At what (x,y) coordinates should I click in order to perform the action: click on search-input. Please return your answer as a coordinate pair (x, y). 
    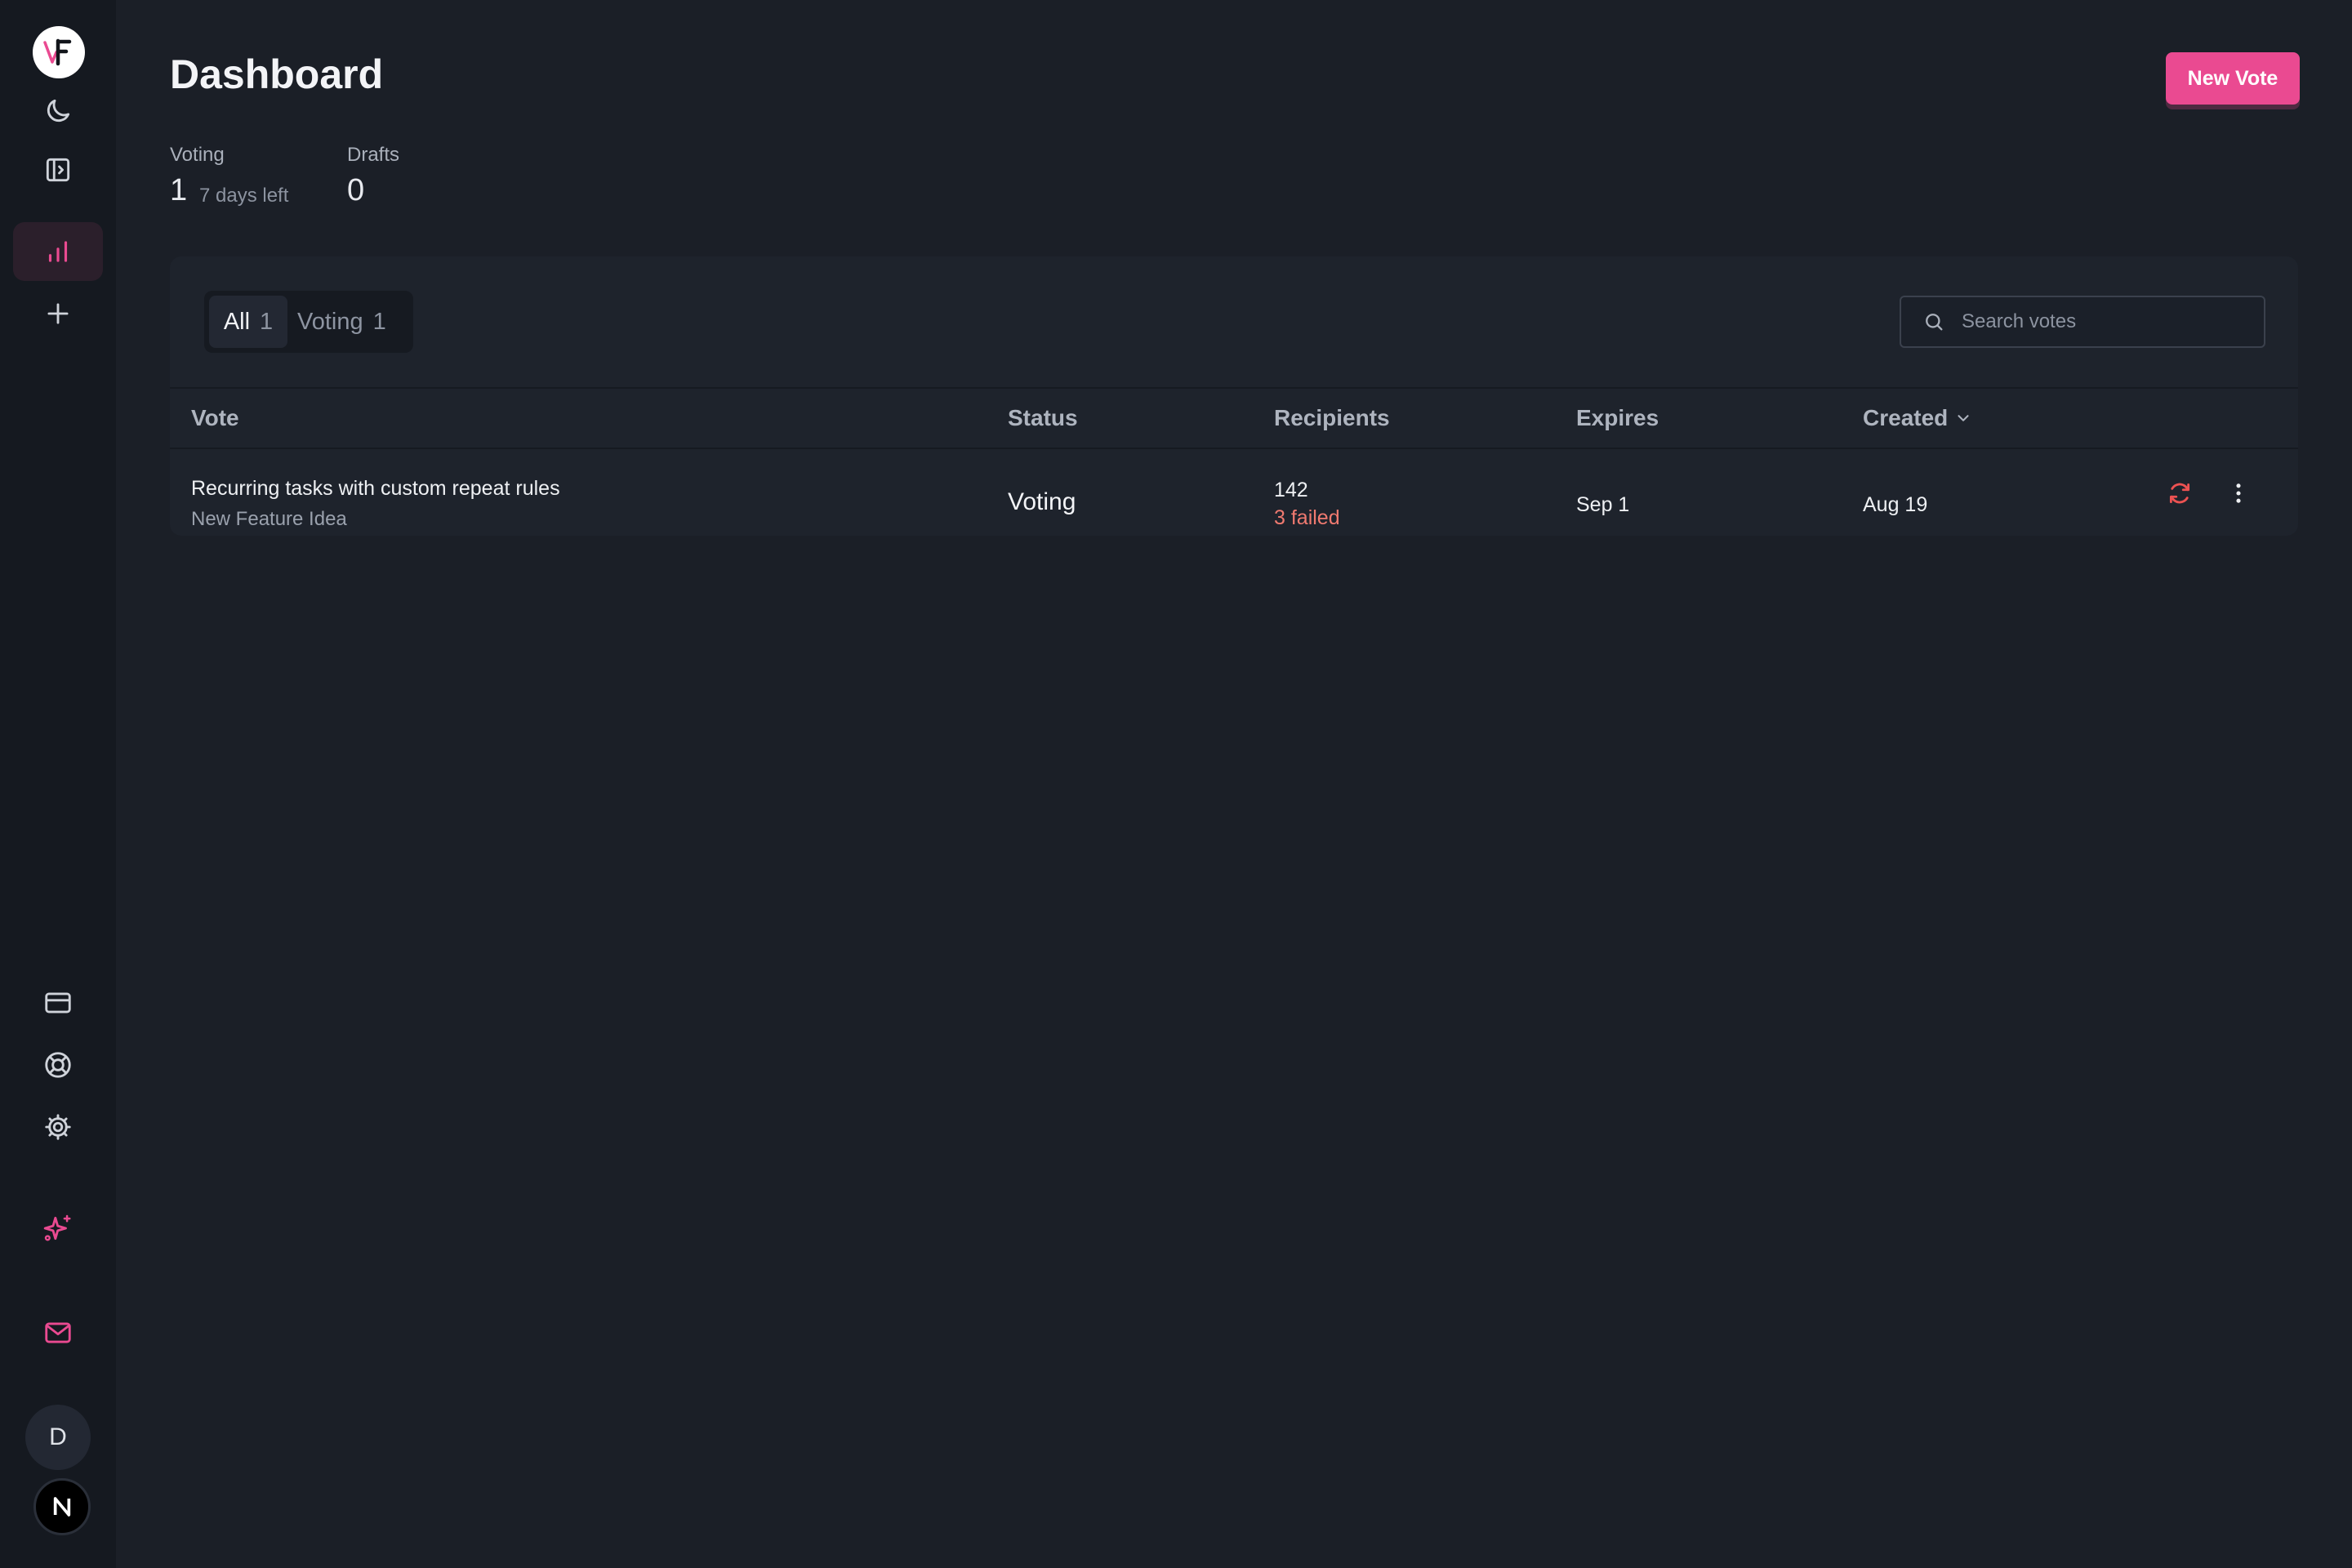
    Looking at the image, I should click on (2107, 322).